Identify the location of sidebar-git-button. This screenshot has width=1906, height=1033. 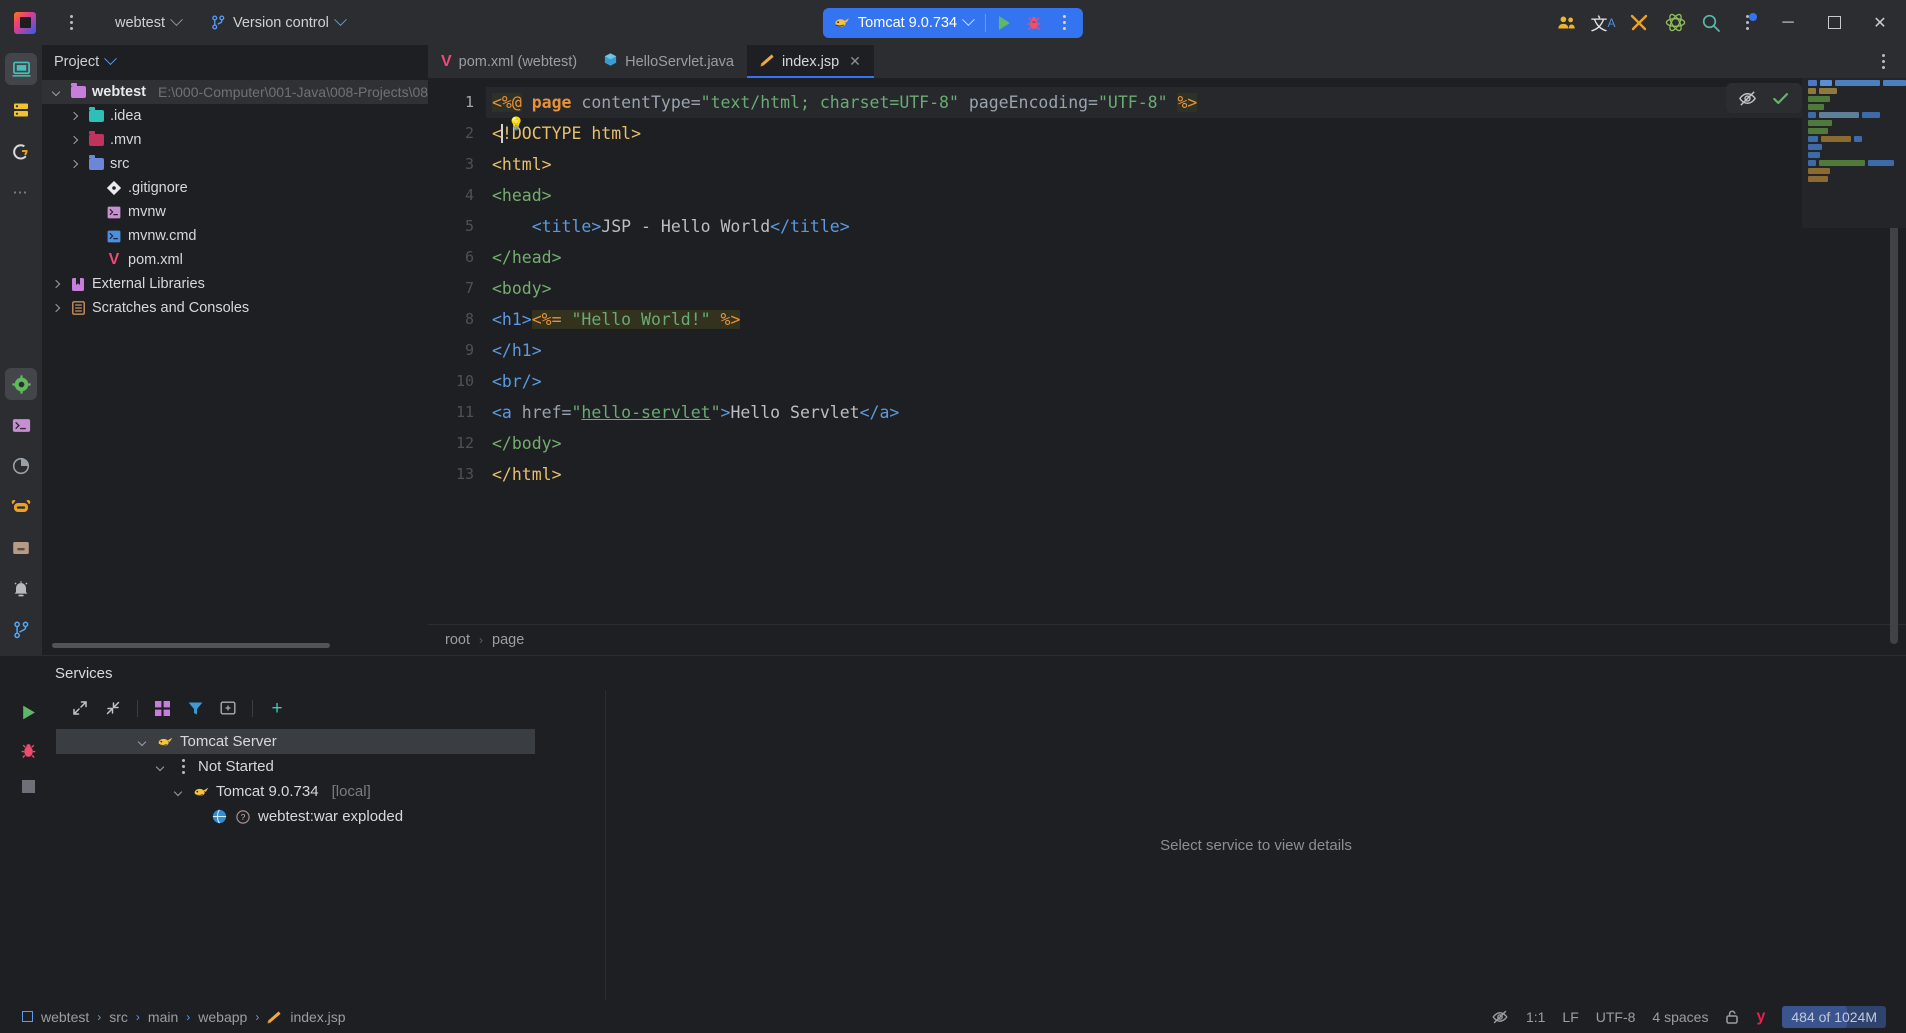
(21, 151).